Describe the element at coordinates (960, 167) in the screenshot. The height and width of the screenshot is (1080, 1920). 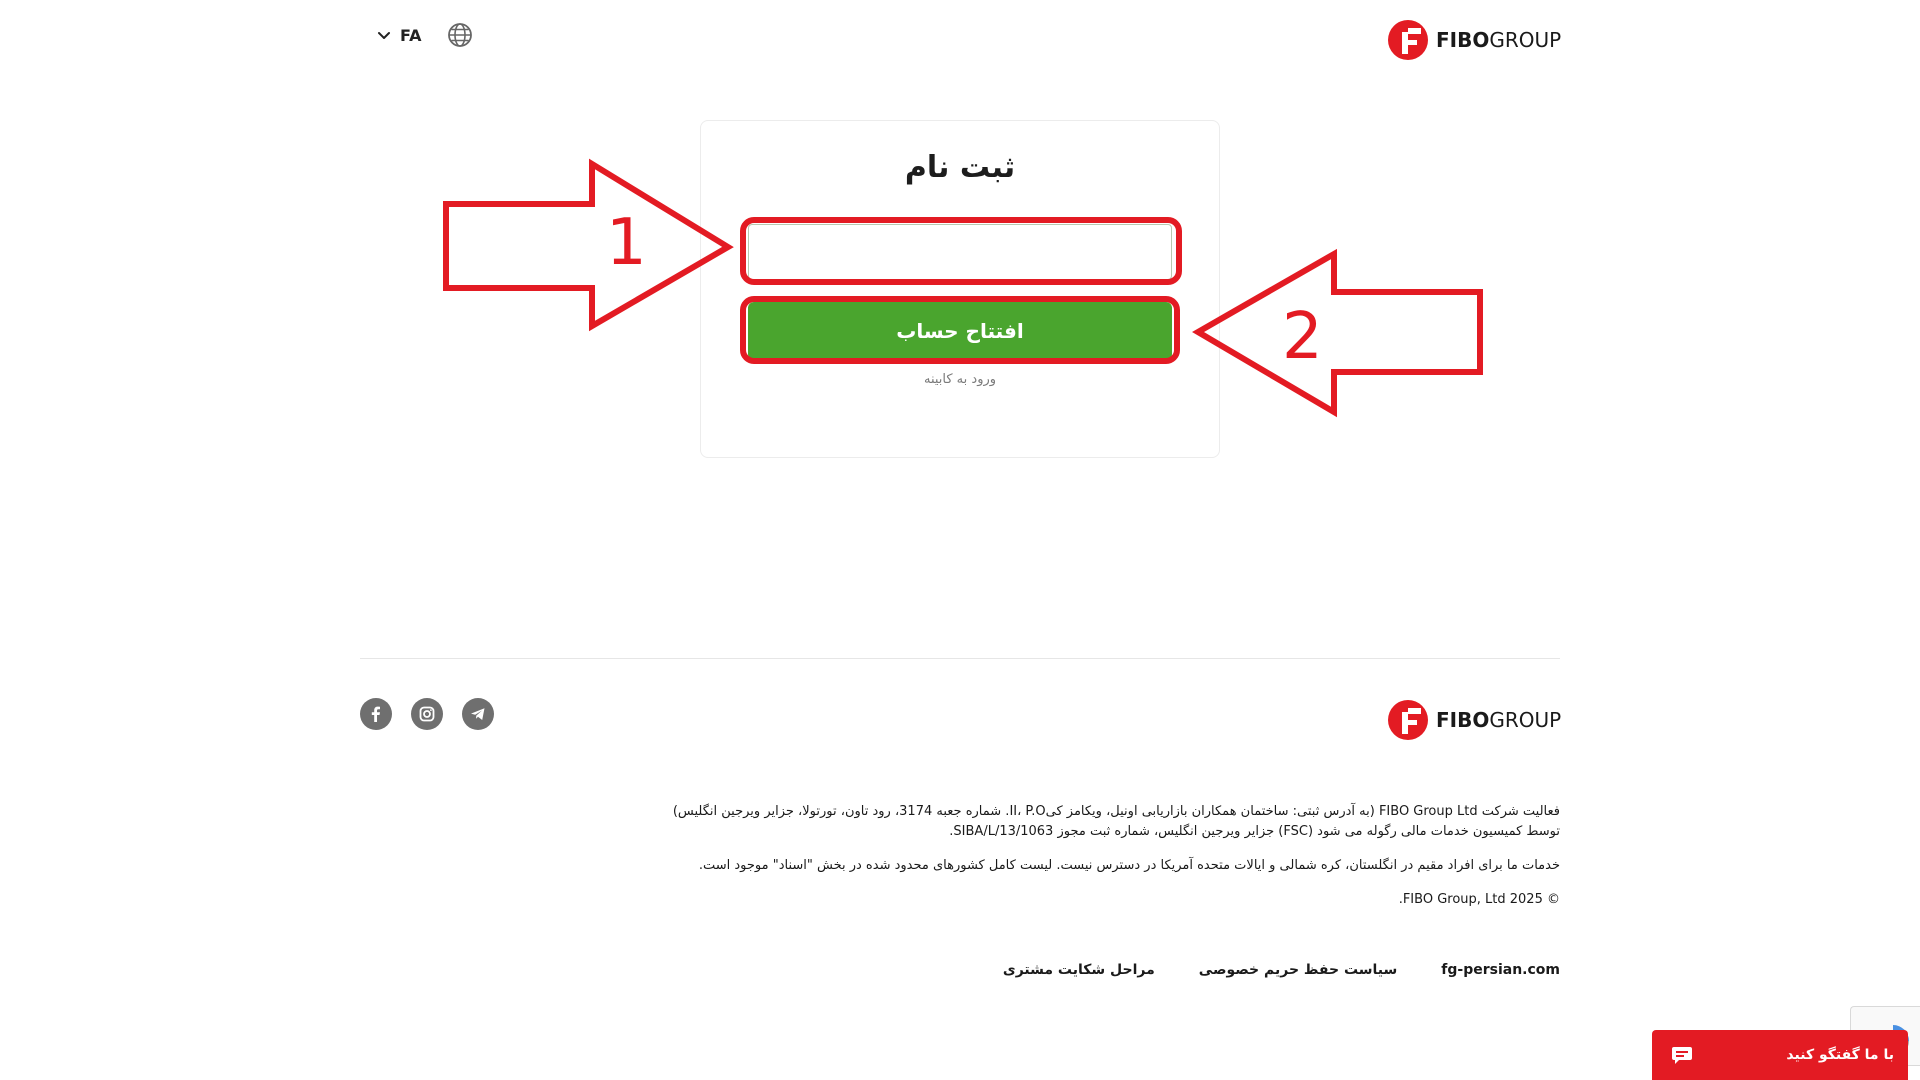
I see `page-title: ثبت نام` at that location.